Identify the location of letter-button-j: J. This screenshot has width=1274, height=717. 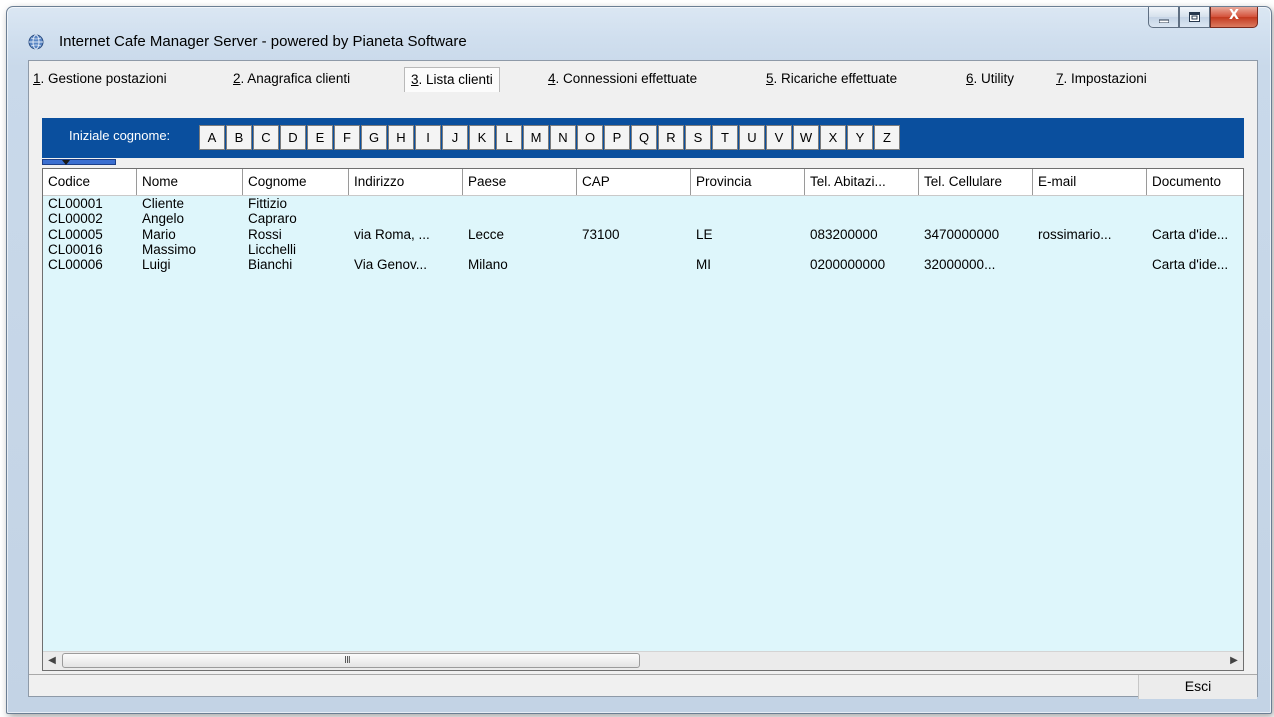
(455, 137).